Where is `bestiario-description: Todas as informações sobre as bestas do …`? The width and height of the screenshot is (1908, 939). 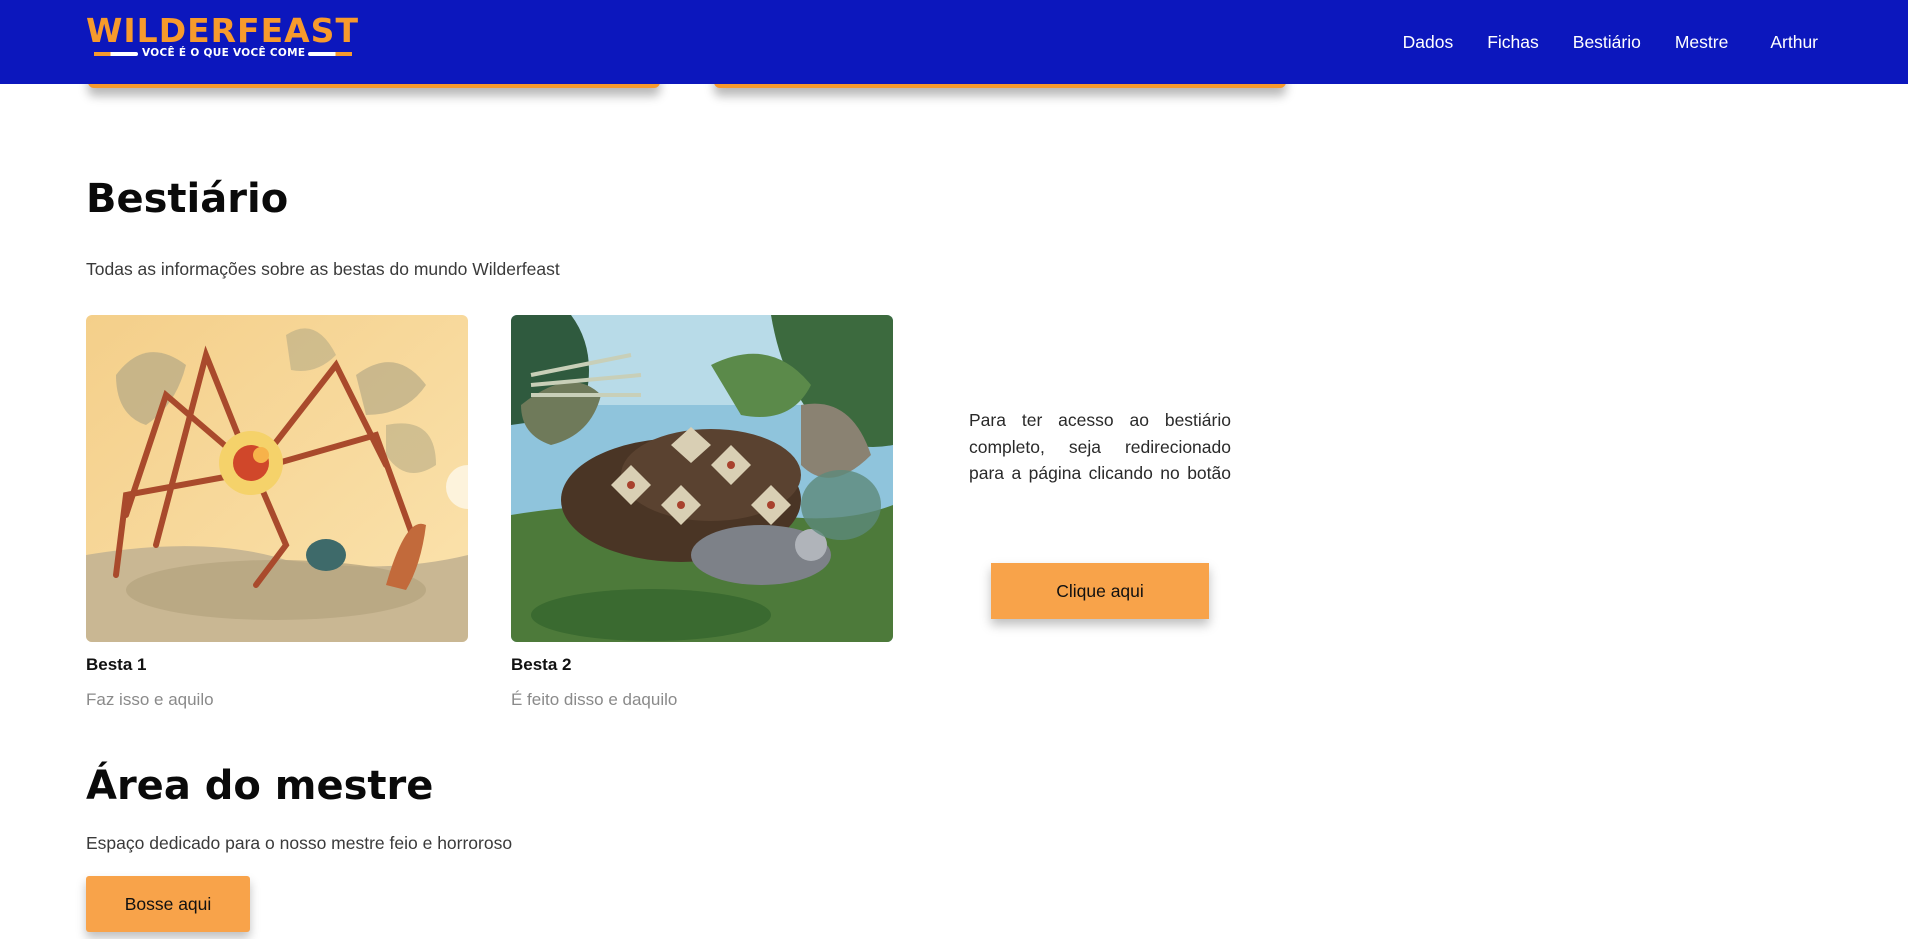
bestiario-description: Todas as informações sobre as bestas do … is located at coordinates (323, 269).